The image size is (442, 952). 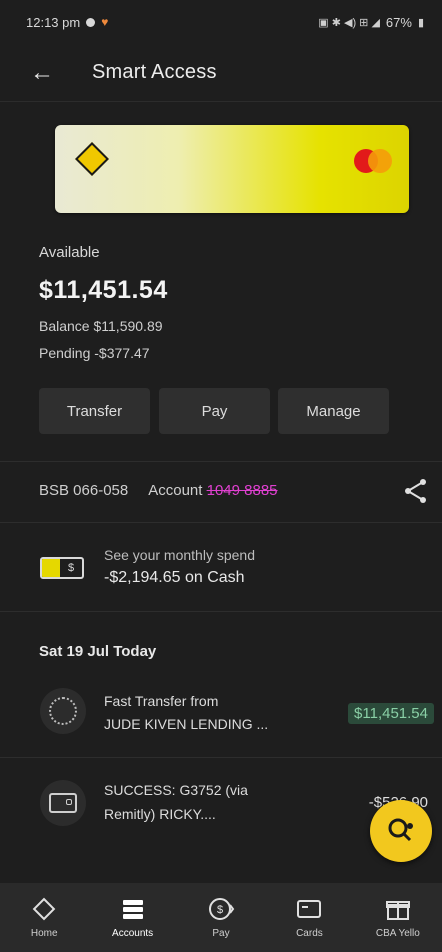 I want to click on available-label: Available, so click(x=69, y=252).